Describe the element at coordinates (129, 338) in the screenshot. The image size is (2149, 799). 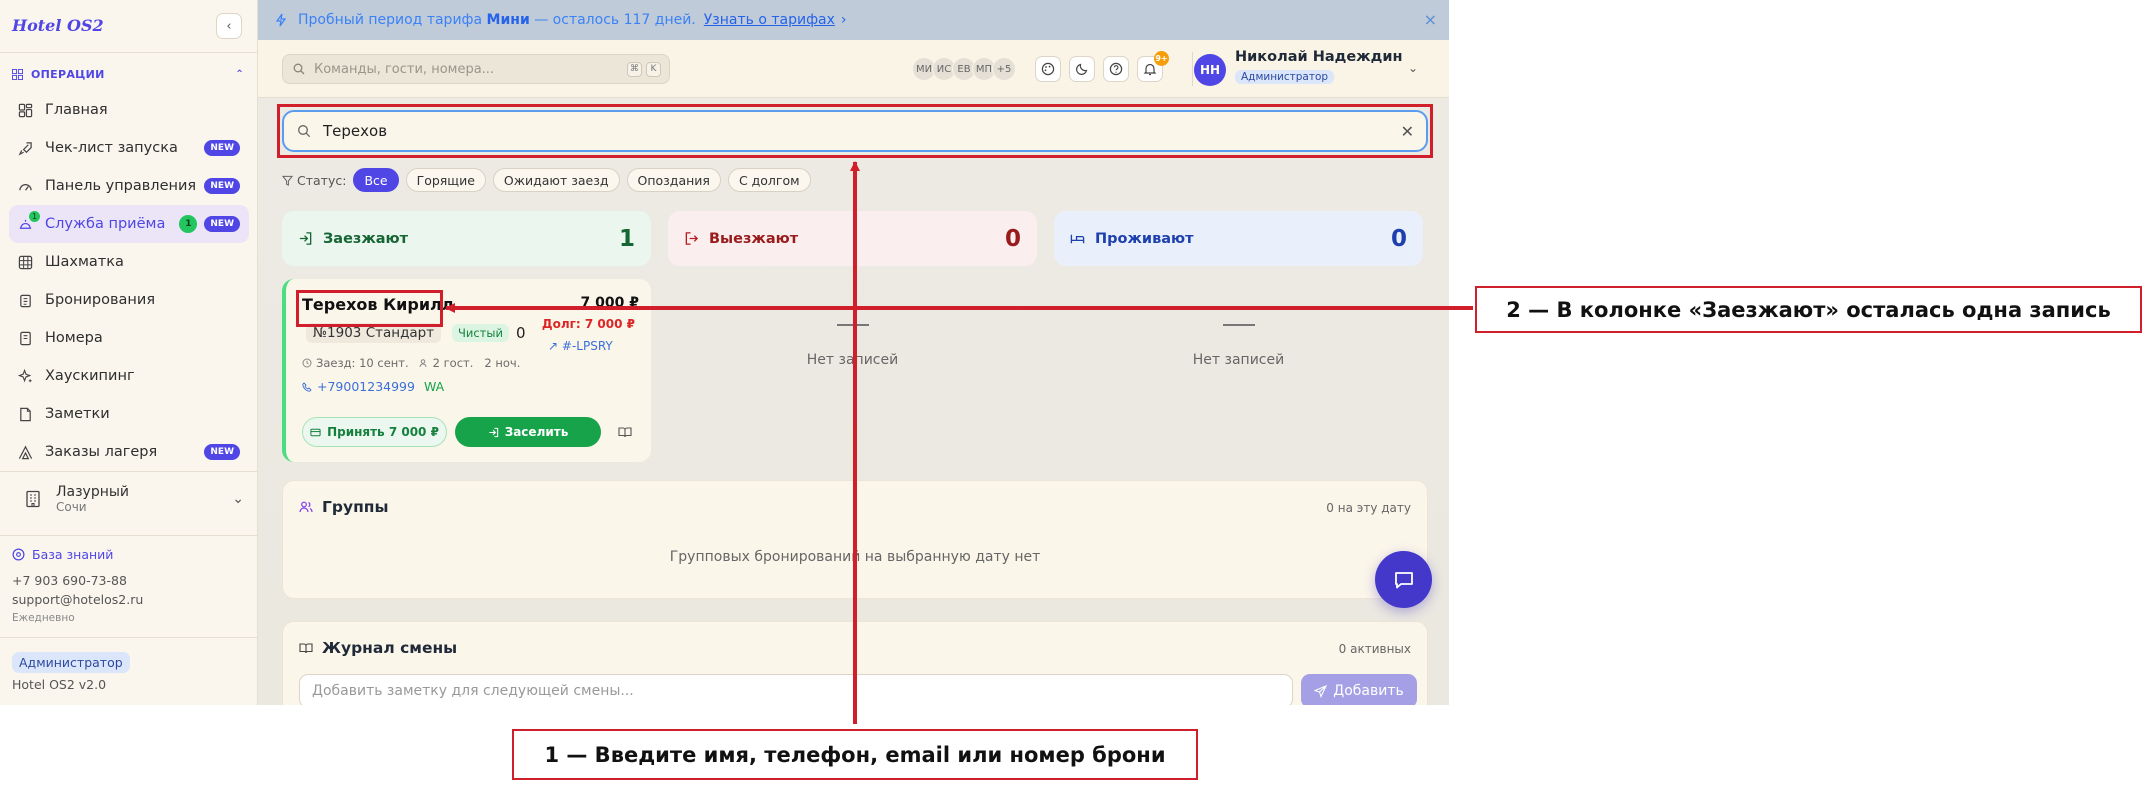
I see `sidebar-item-rooms: Номера` at that location.